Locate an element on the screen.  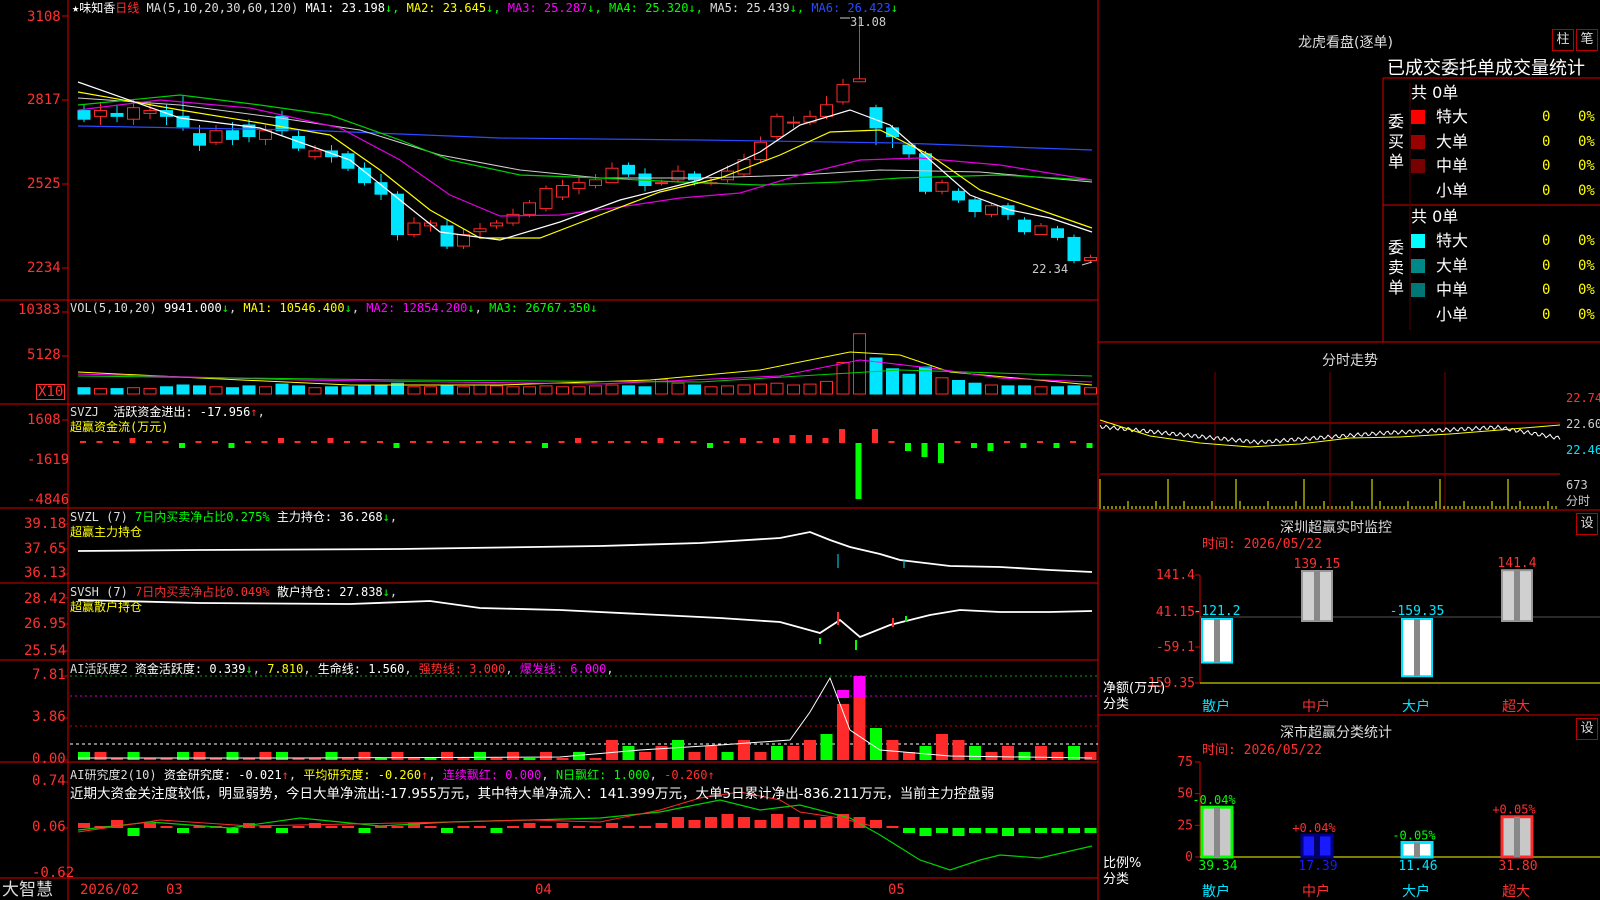
svzl-ratio: 7日内买卖净占比0.275% is located at coordinates (202, 517).